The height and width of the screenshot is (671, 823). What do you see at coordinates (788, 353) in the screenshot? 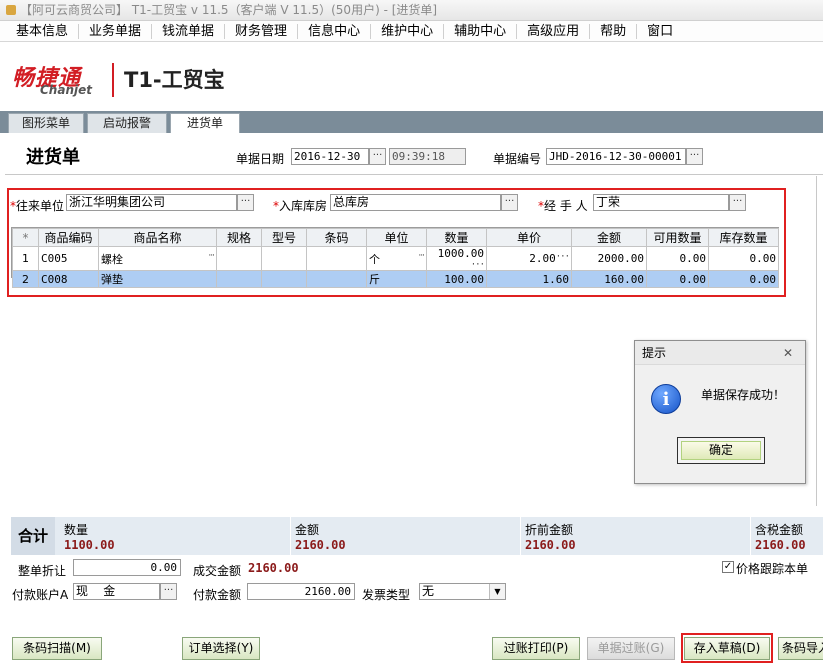
I see `close-icon: ✕` at bounding box center [788, 353].